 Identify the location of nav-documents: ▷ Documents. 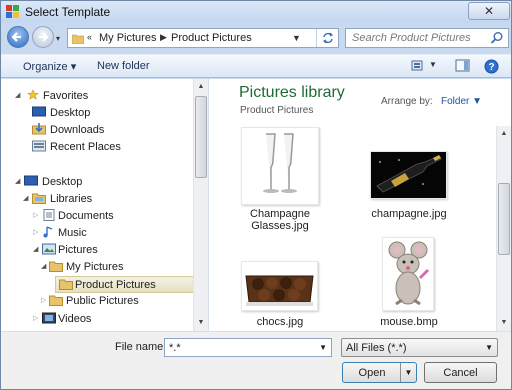
(118, 216).